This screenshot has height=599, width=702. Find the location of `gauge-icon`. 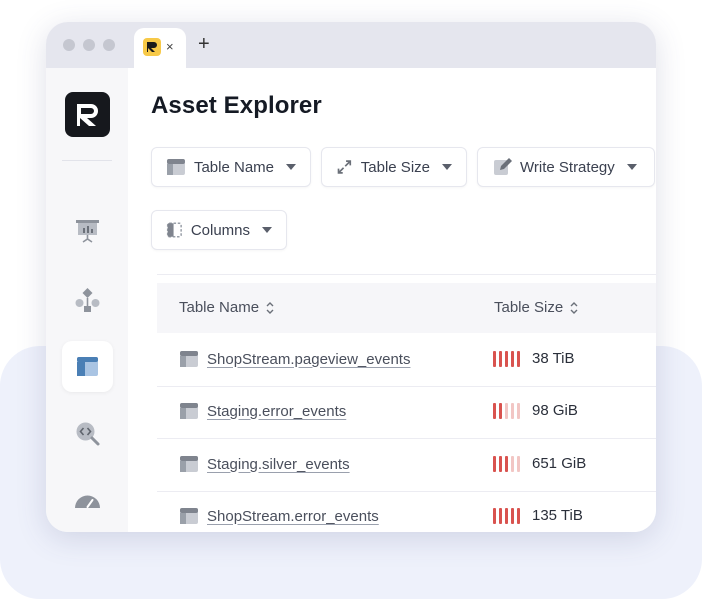

gauge-icon is located at coordinates (87, 501).